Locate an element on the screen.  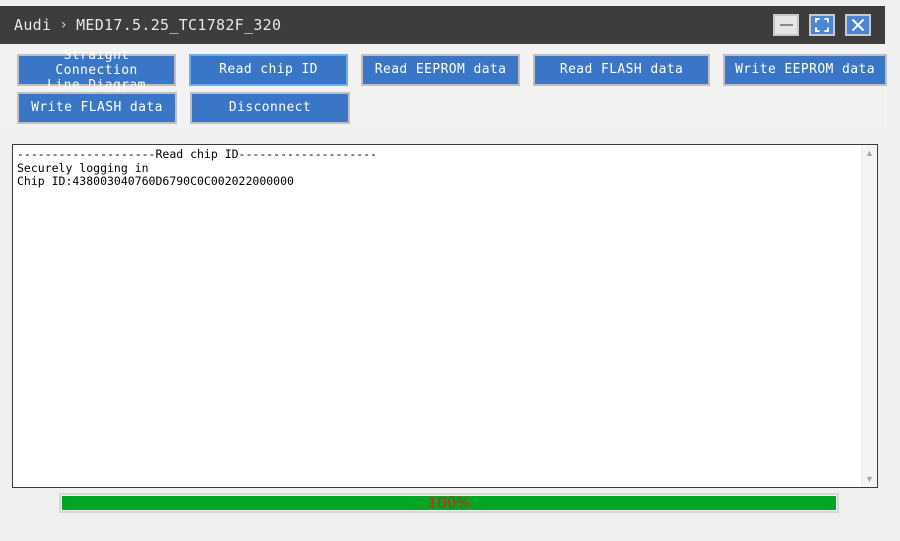
breadcrumb: Audi › MED17.5.25_TC1782F_320 is located at coordinates (147, 25).